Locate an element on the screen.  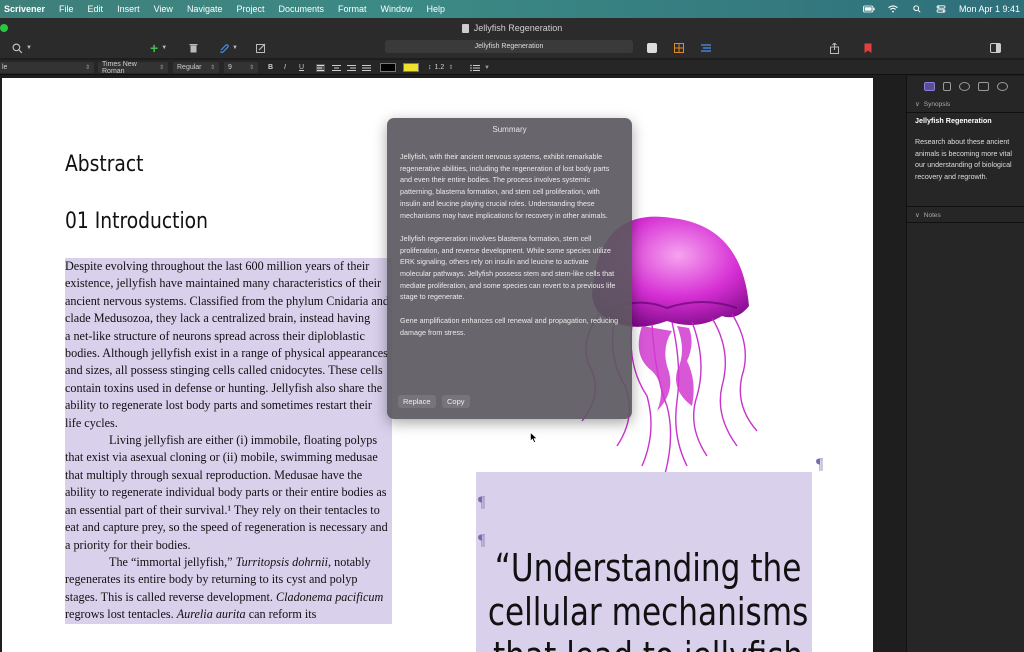
share-button is located at coordinates (834, 48).